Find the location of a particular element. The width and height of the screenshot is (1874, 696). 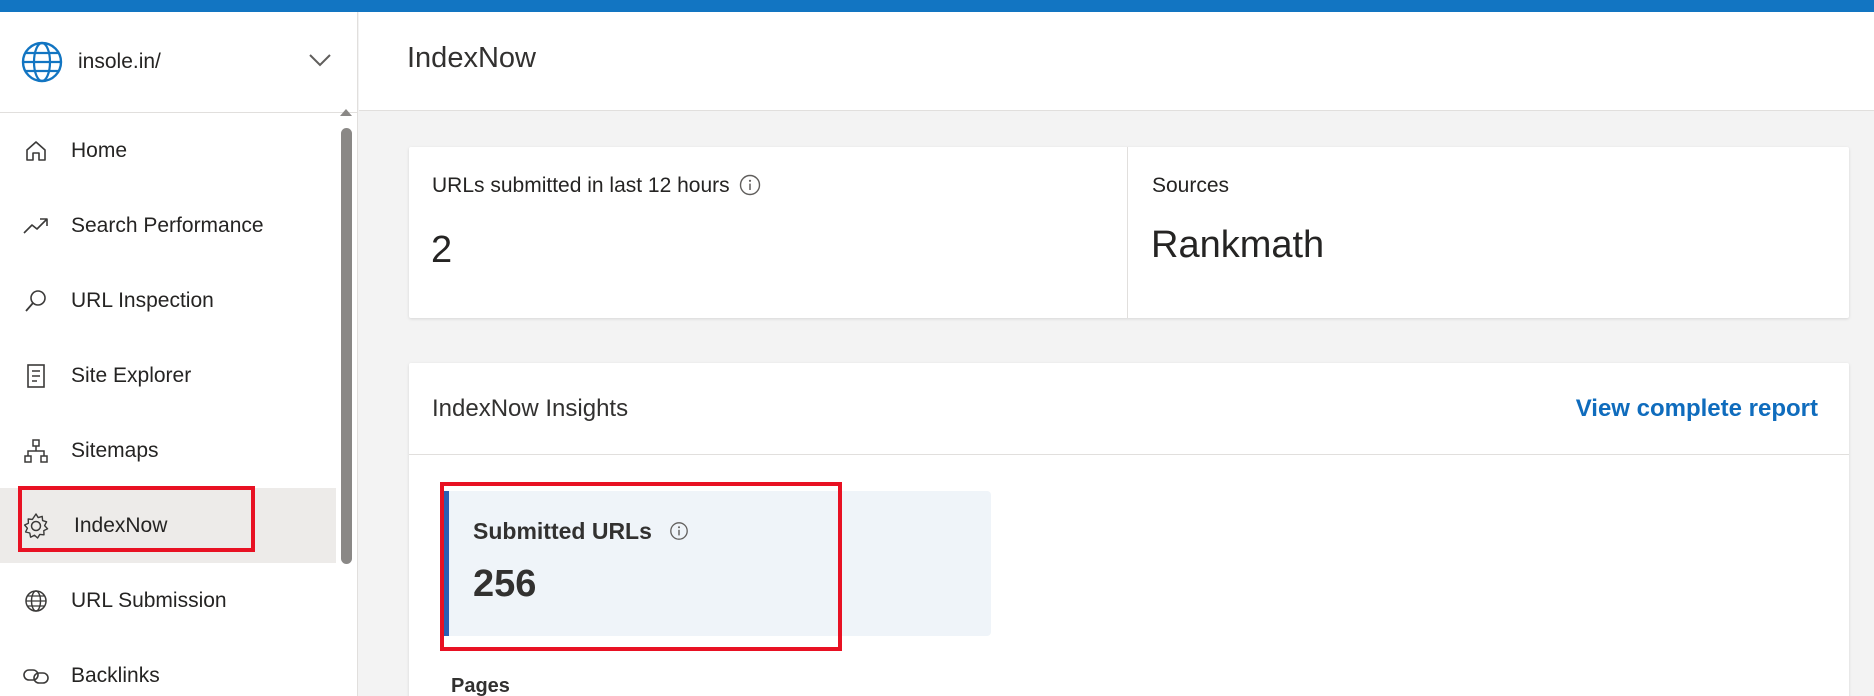

stats-divider is located at coordinates (1127, 232).